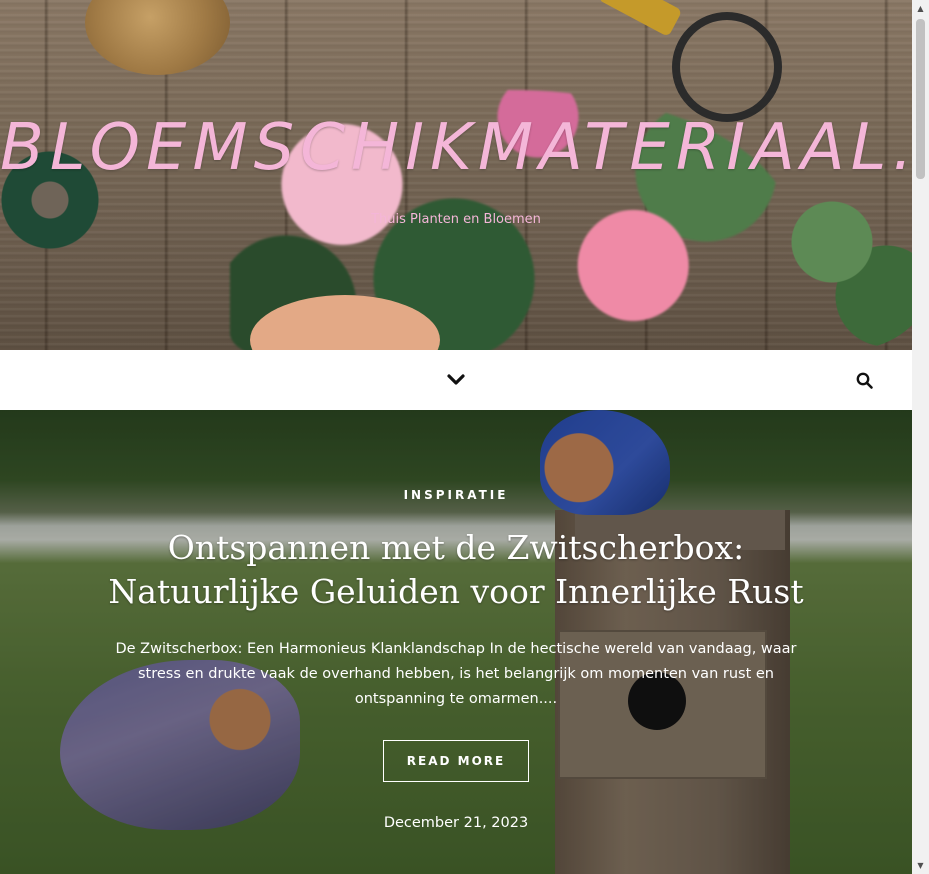  I want to click on scroll-up-arrow-icon: ▲, so click(920, 8).